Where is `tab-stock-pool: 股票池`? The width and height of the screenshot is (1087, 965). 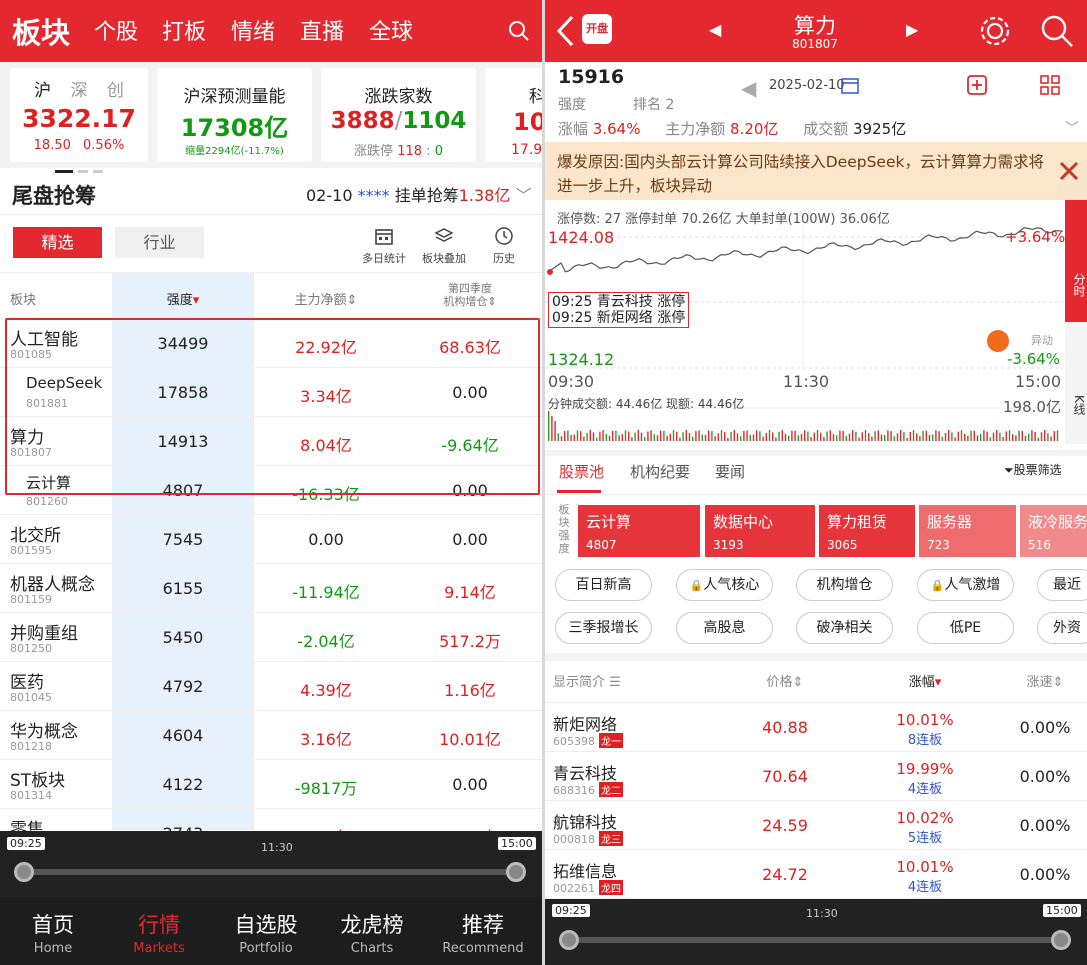
tab-stock-pool: 股票池 is located at coordinates (581, 471).